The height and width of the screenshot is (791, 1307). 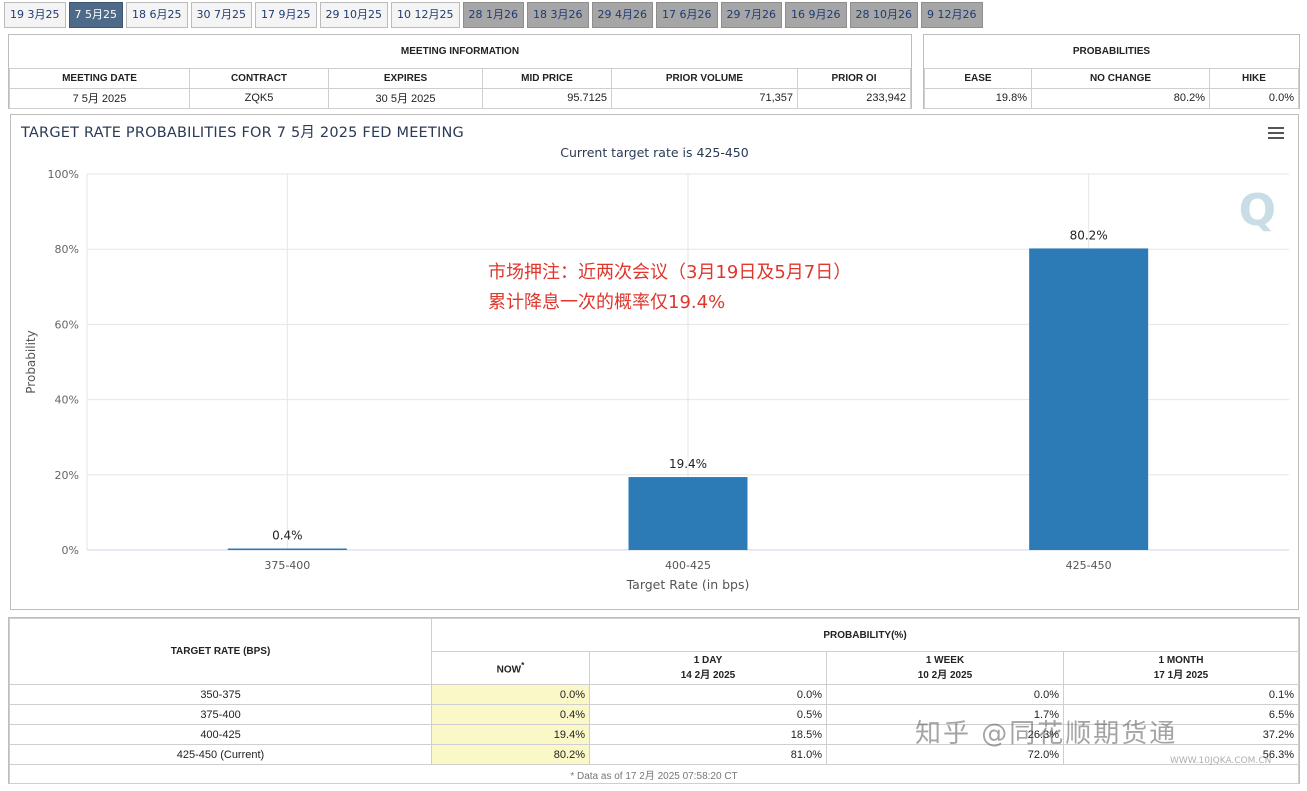 What do you see at coordinates (708, 668) in the screenshot?
I see `header-1-day: 1 DAY 14 2月 2025` at bounding box center [708, 668].